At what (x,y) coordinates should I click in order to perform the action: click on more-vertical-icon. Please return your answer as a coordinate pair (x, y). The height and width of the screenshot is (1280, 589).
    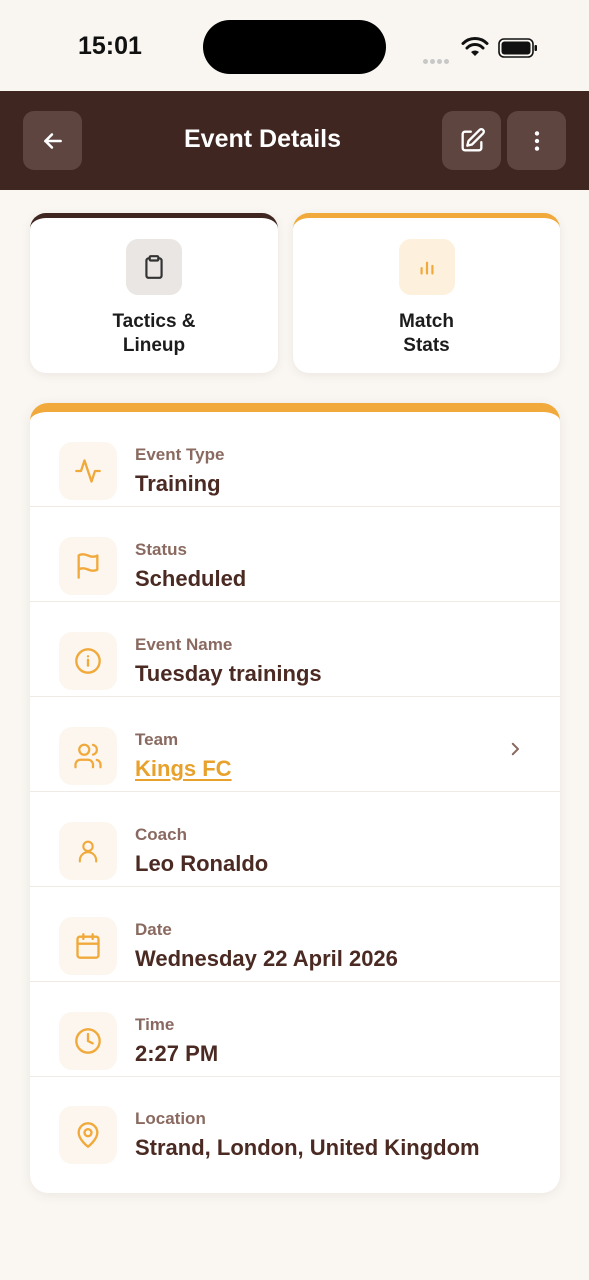
    Looking at the image, I should click on (536, 140).